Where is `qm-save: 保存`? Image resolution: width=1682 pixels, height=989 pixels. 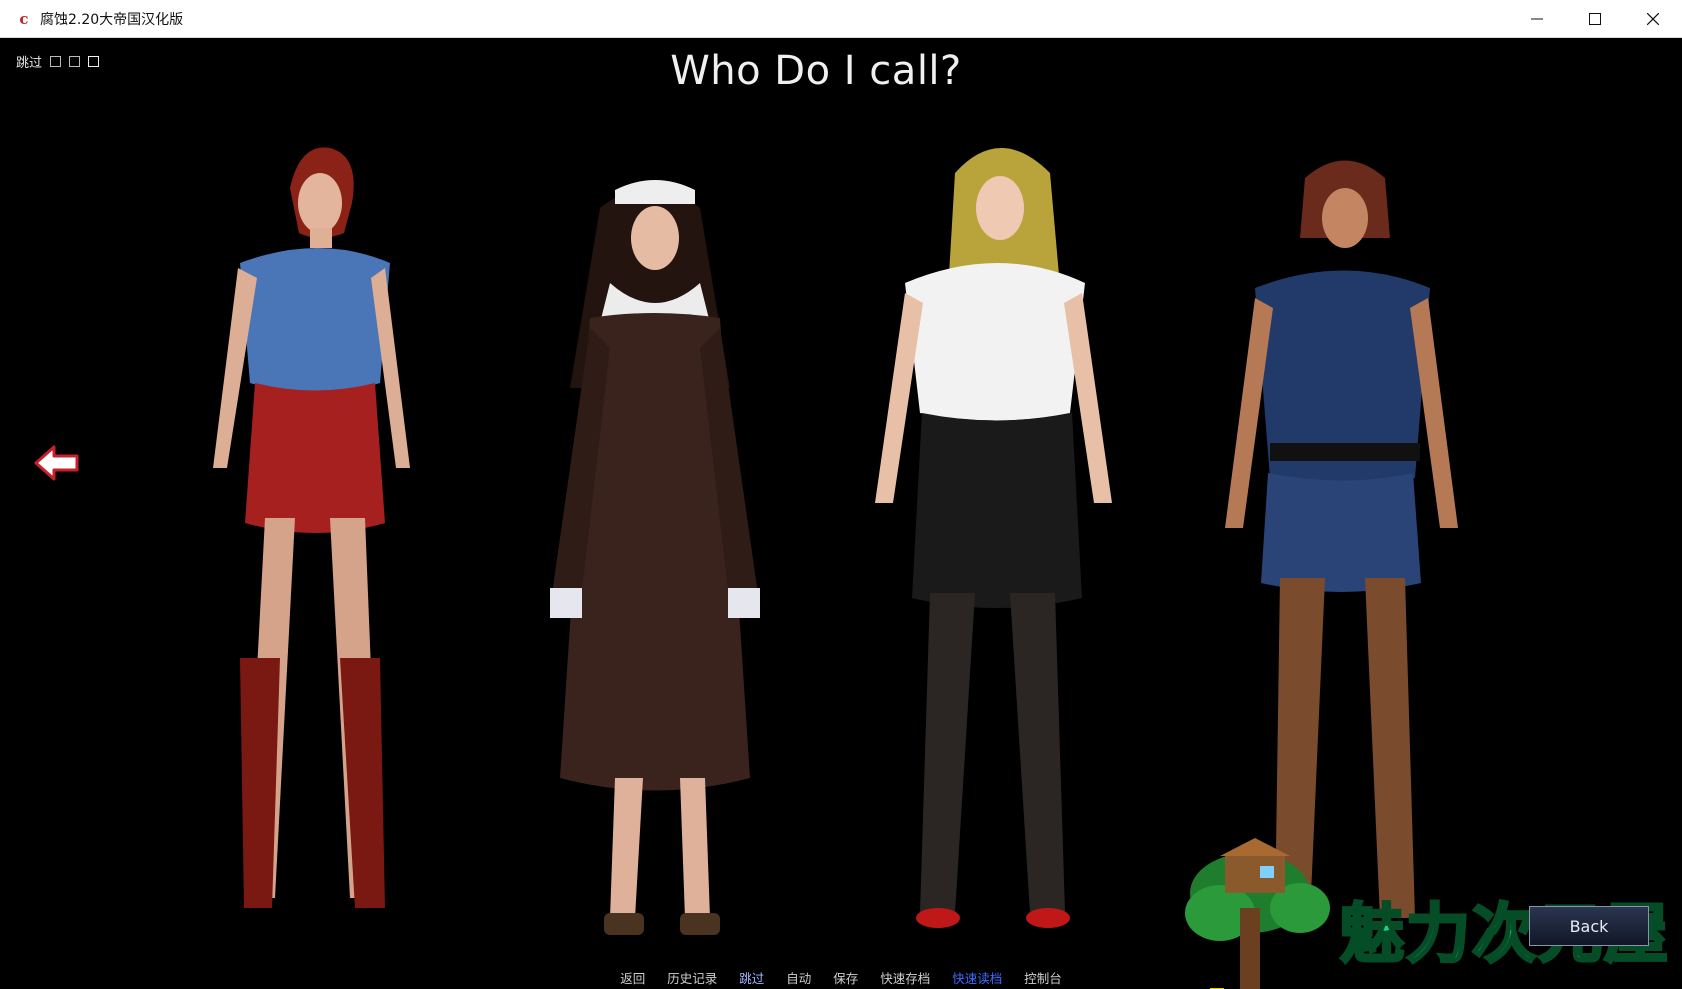
qm-save: 保存 is located at coordinates (845, 977).